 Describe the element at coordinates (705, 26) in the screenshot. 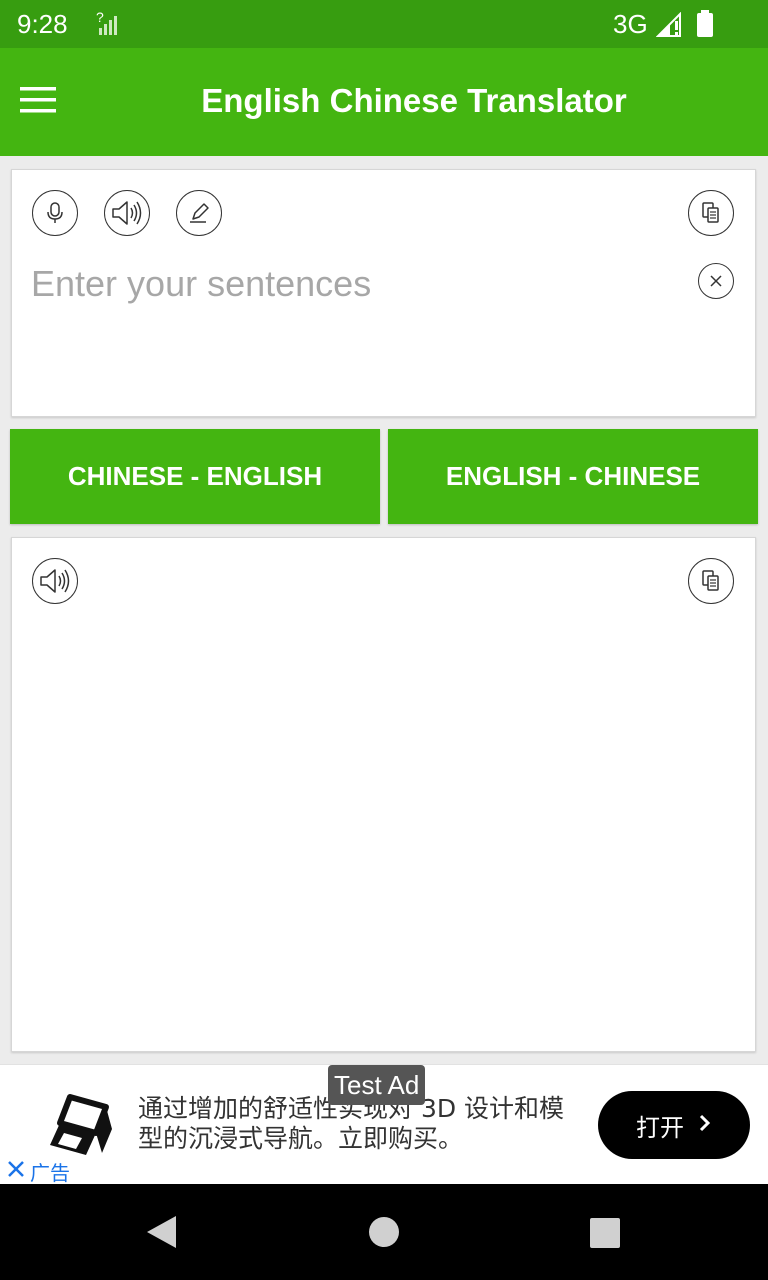

I see `battery-icon` at that location.